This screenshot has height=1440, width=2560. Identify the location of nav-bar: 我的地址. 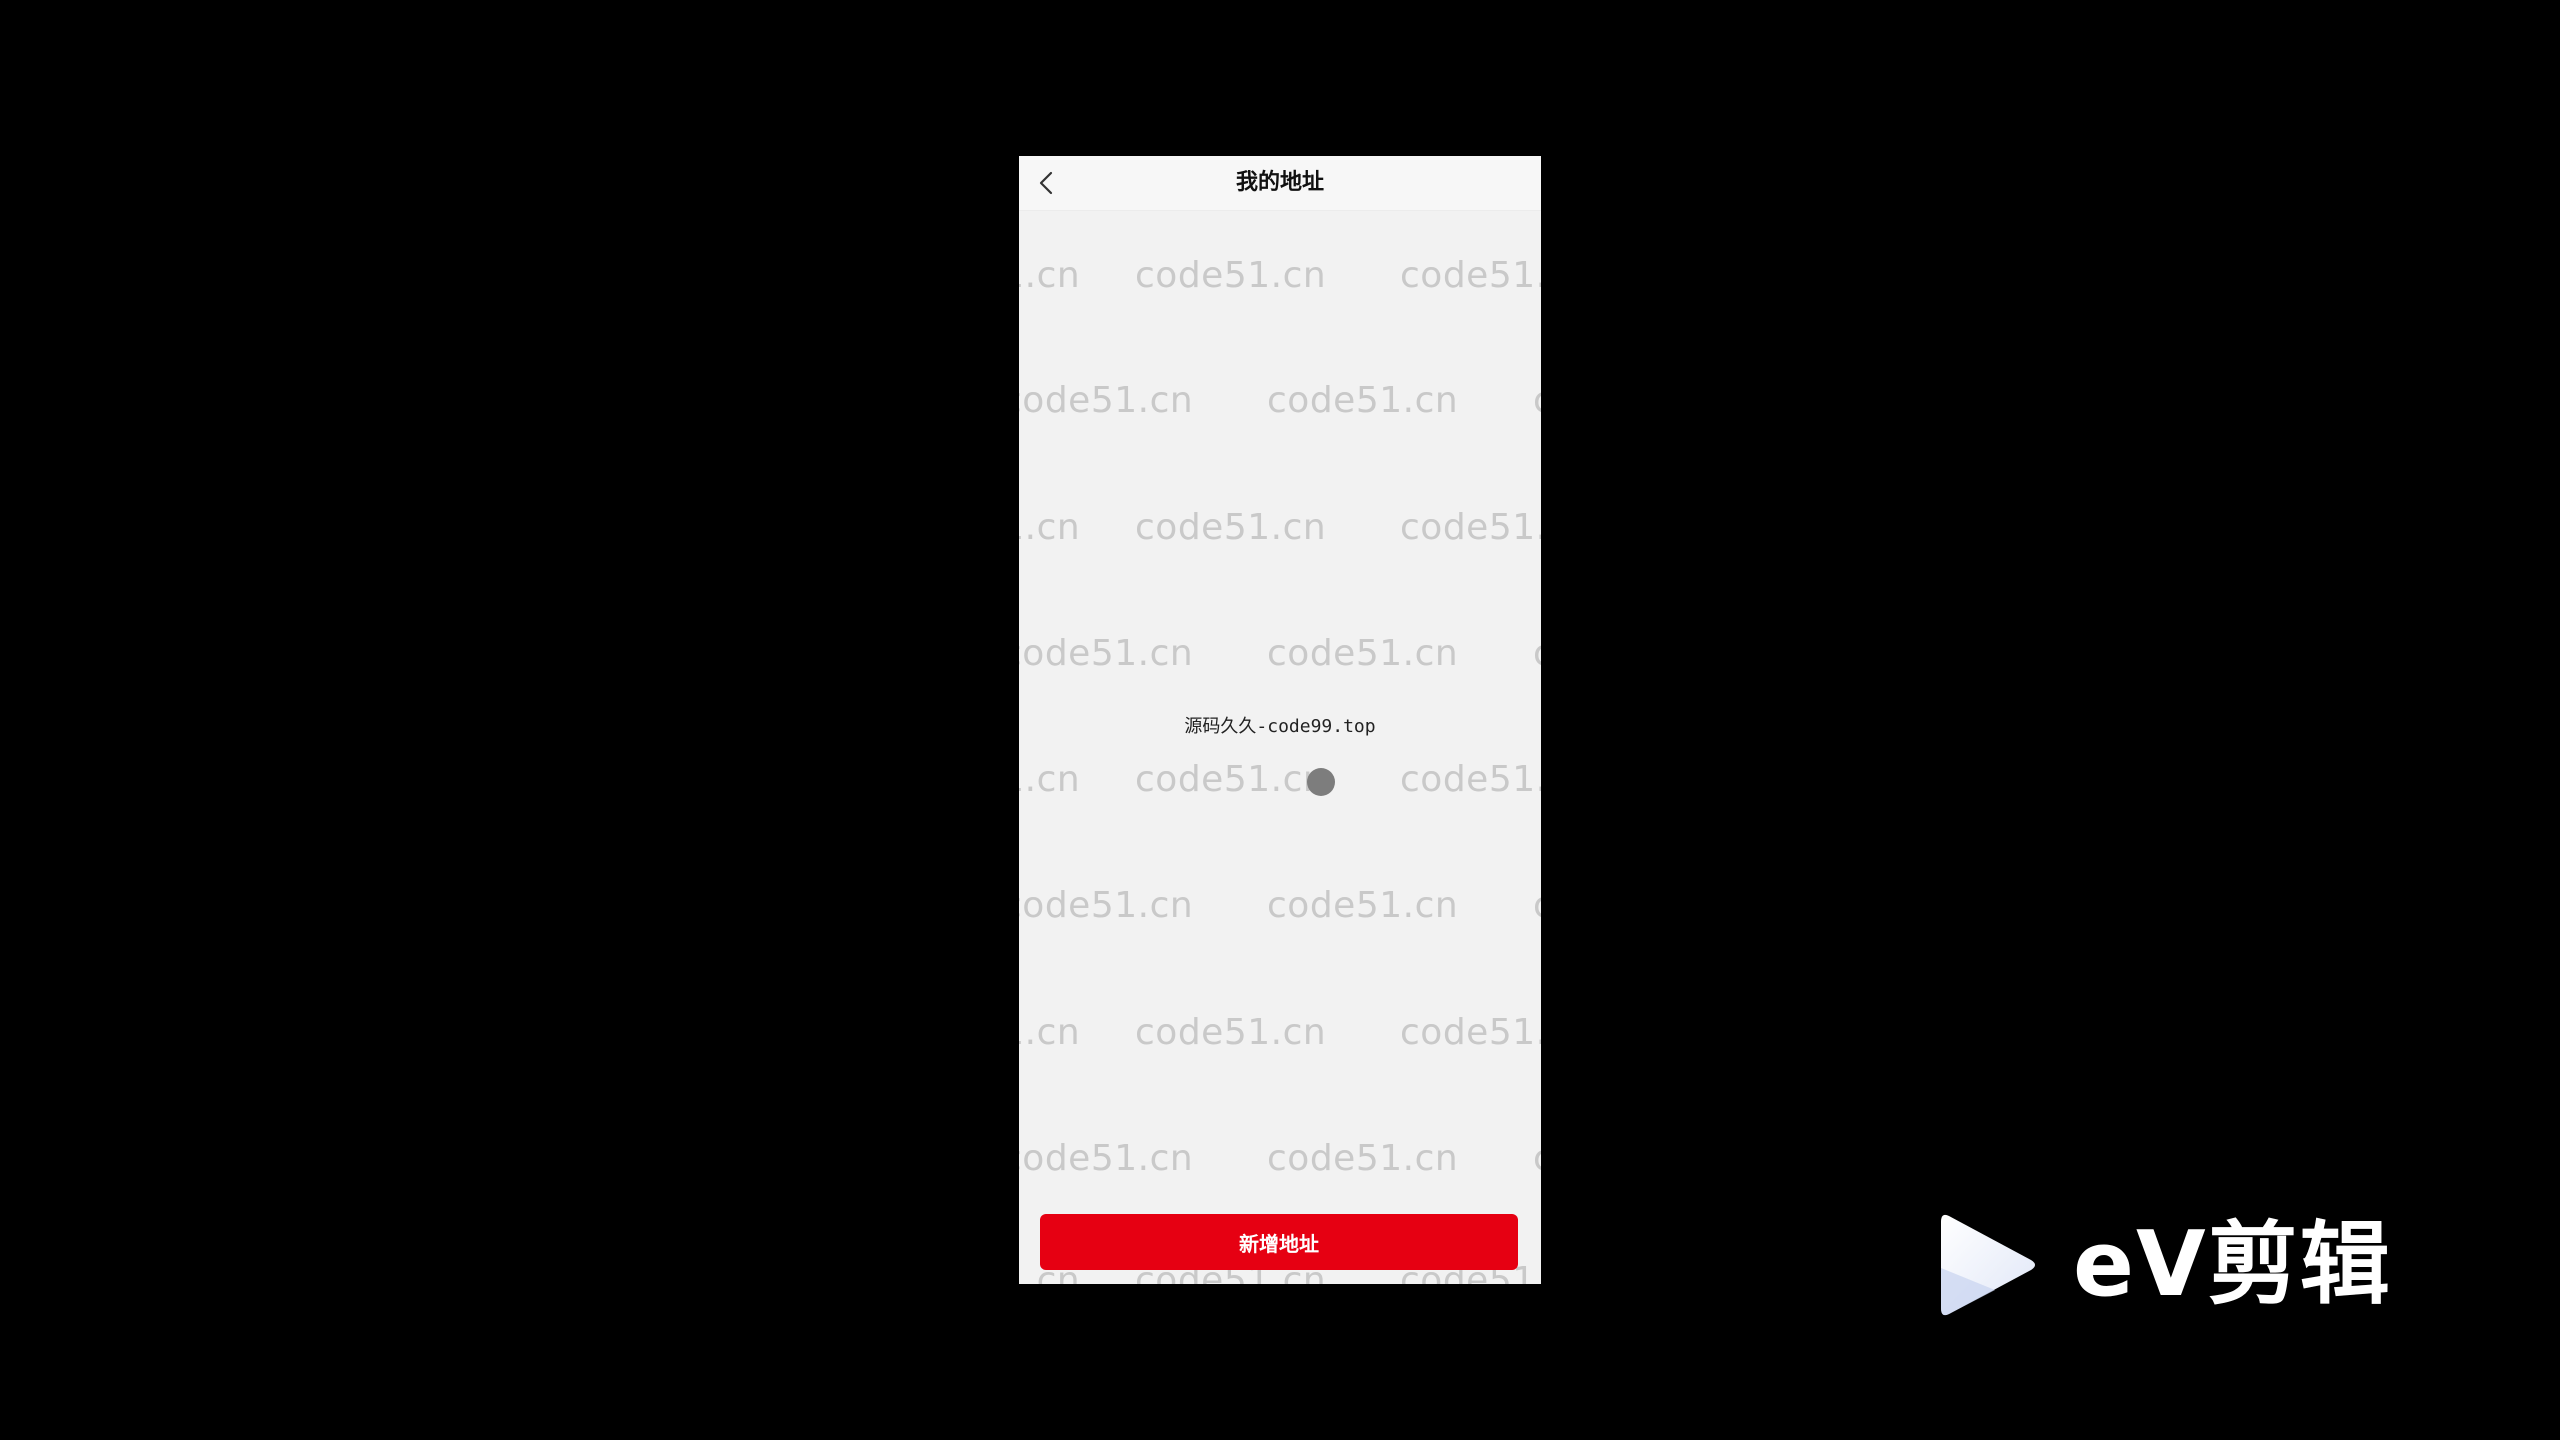
(1280, 183).